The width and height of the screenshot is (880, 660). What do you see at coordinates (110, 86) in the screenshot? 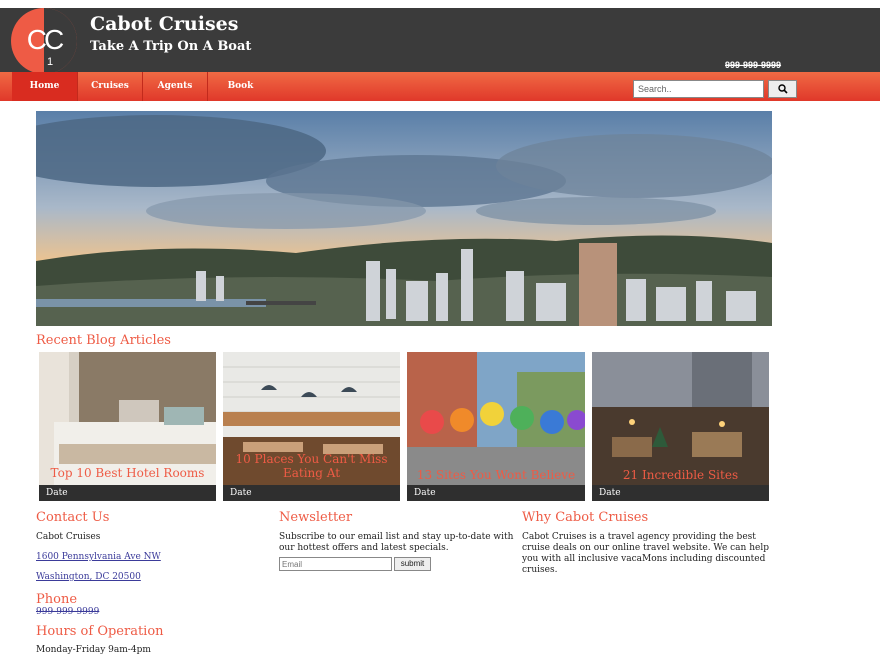
I see `nav-cruises: Cruises` at bounding box center [110, 86].